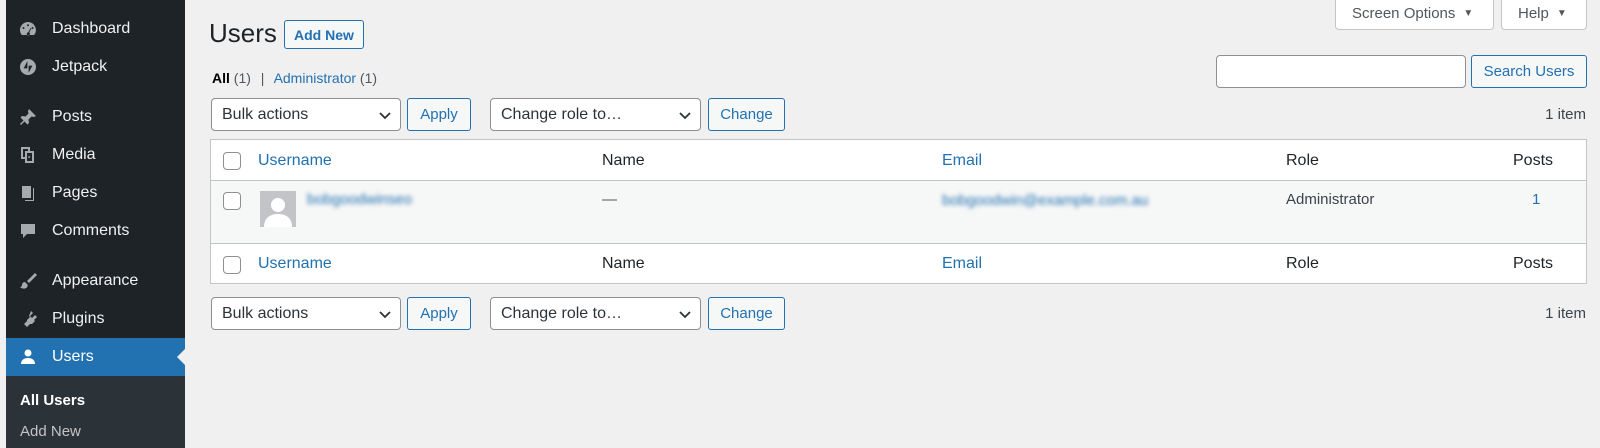 Image resolution: width=1600 pixels, height=448 pixels. Describe the element at coordinates (962, 264) in the screenshot. I see `column-email-footer: Email` at that location.